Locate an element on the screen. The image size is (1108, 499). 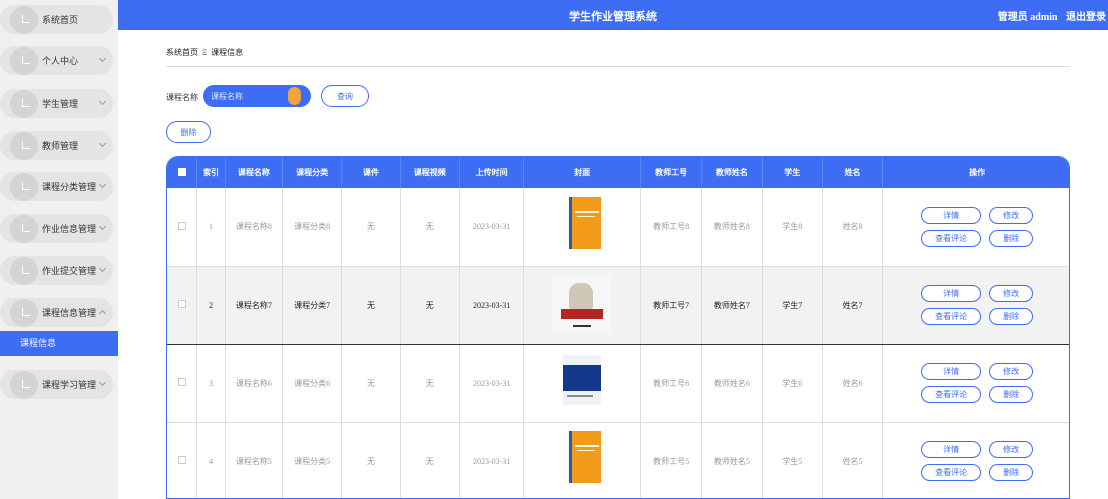
search-field is located at coordinates (257, 96).